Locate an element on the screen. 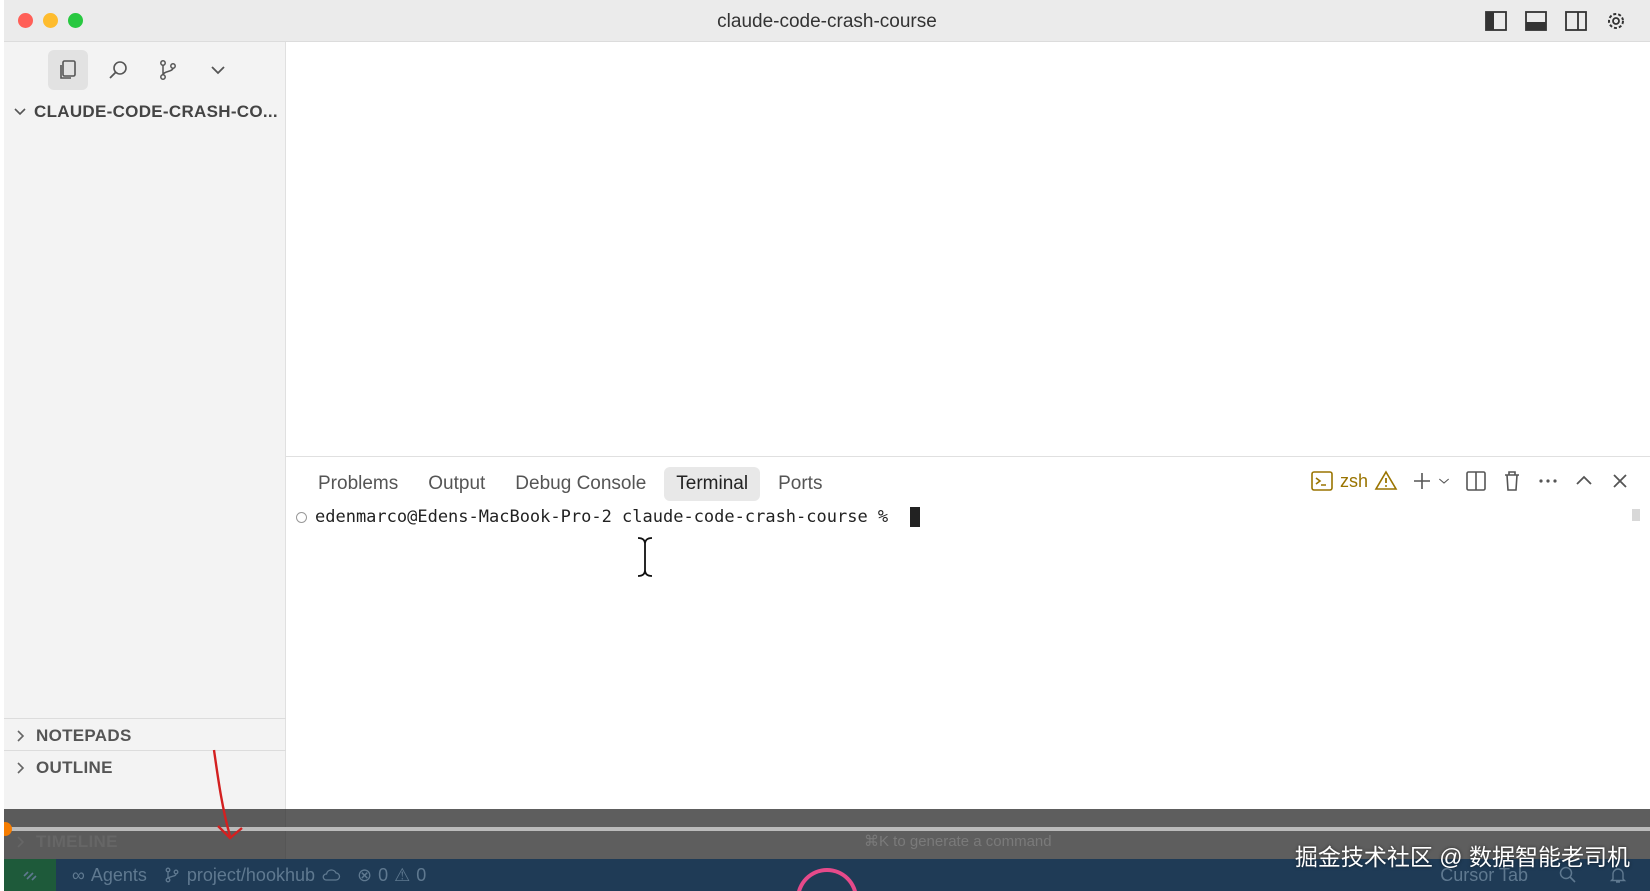 The height and width of the screenshot is (891, 1650). tab-output: Output is located at coordinates (456, 484).